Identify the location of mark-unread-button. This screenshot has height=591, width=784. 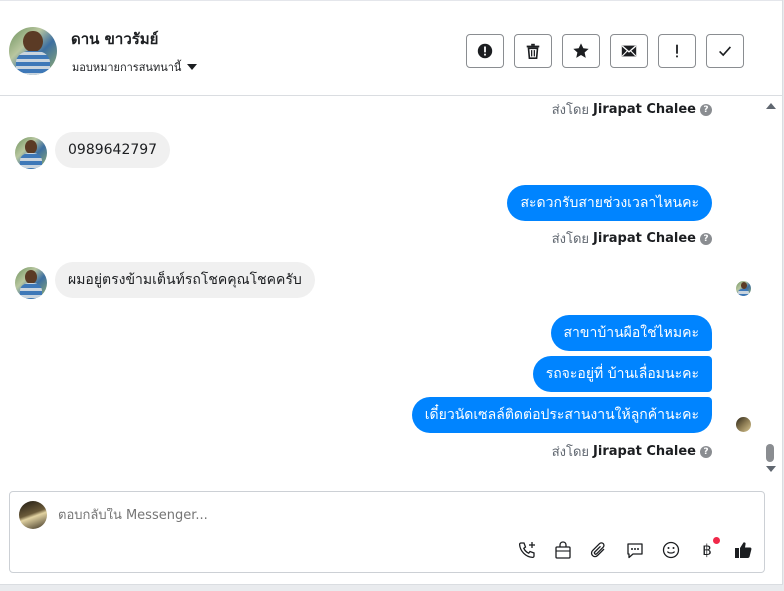
(629, 51).